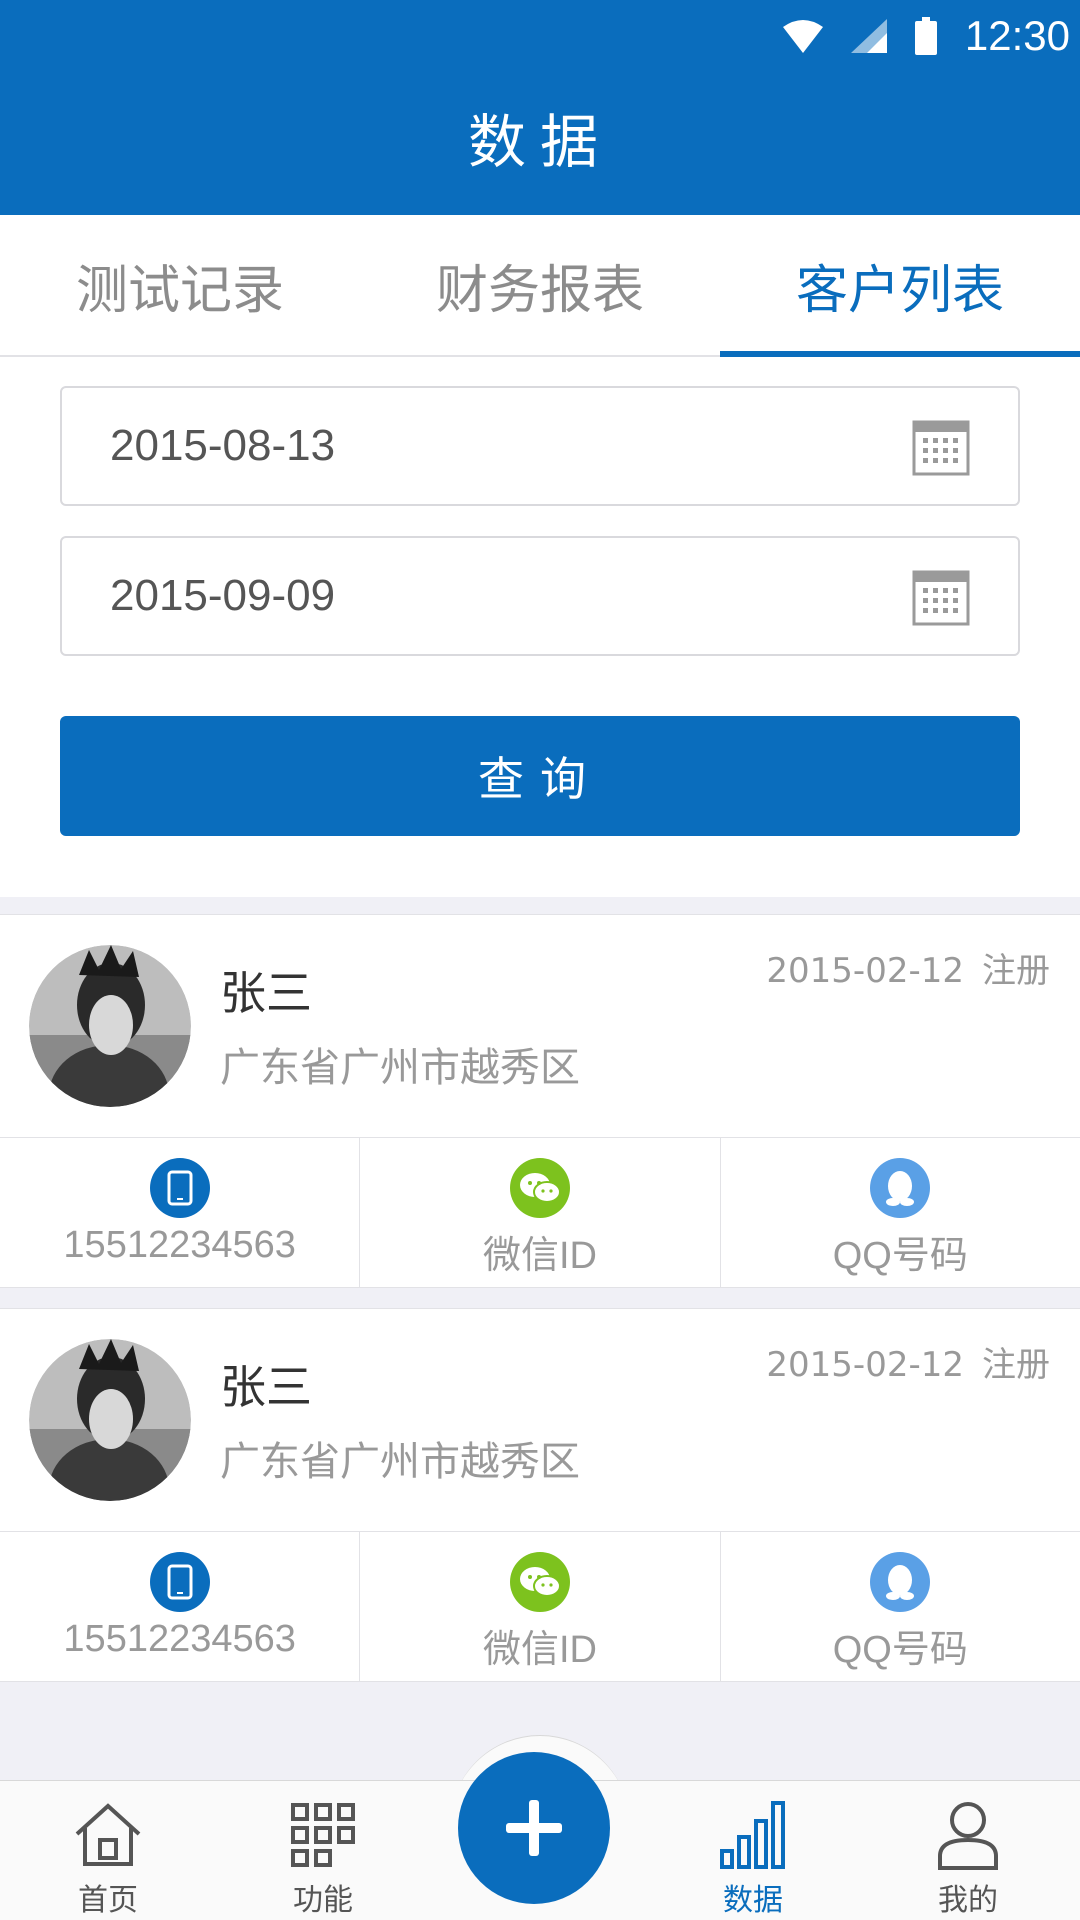 The image size is (1080, 1920). What do you see at coordinates (753, 1900) in the screenshot?
I see `nav-label-data: 数据` at bounding box center [753, 1900].